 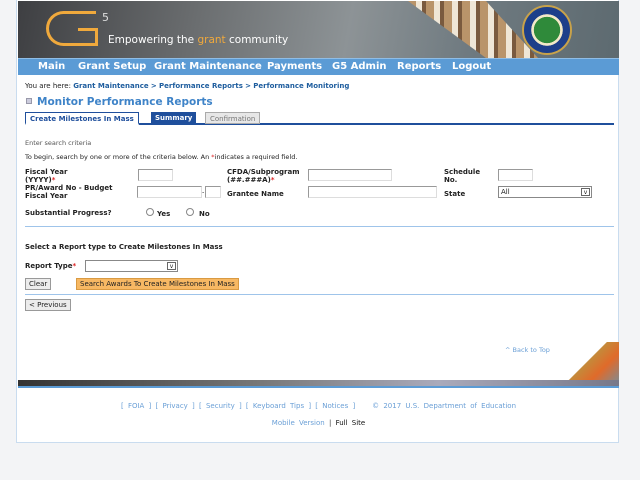 I want to click on breadcrumb-prefix: You are here:, so click(x=48, y=86).